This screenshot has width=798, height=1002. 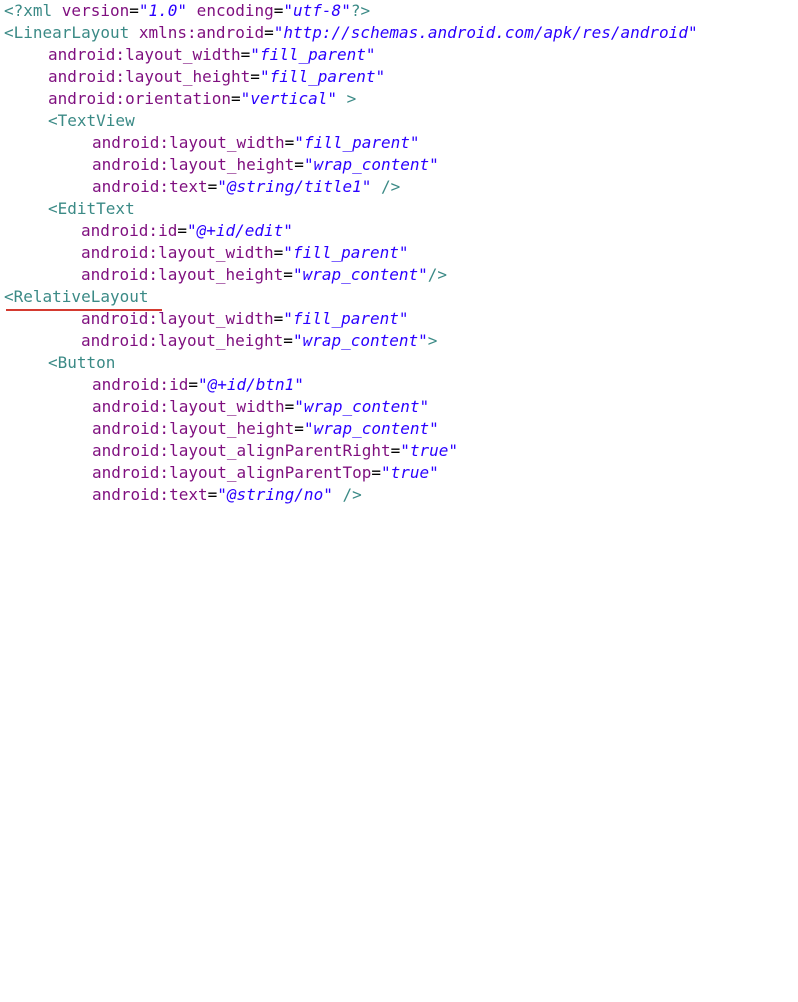 I want to click on attr-value: "@+id/btn1", so click(x=250, y=384).